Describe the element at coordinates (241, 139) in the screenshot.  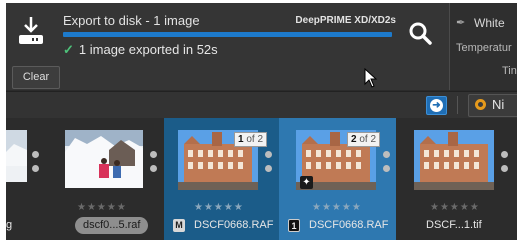
I see `virtual-copy-index: 1` at that location.